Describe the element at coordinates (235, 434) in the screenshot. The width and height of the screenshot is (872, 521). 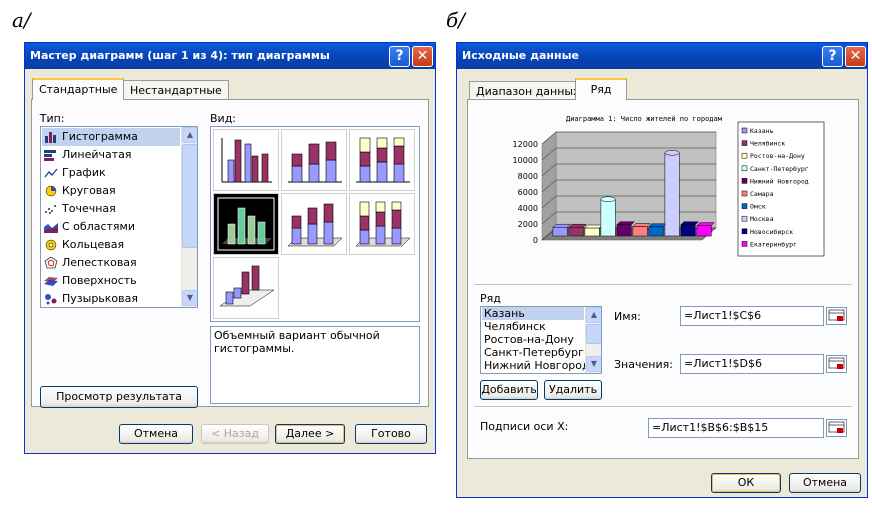
I see `back-button: < Назад` at that location.